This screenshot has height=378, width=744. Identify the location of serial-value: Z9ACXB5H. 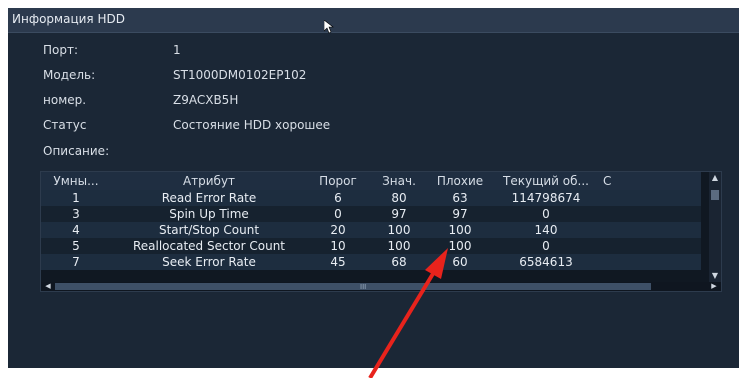
(206, 100).